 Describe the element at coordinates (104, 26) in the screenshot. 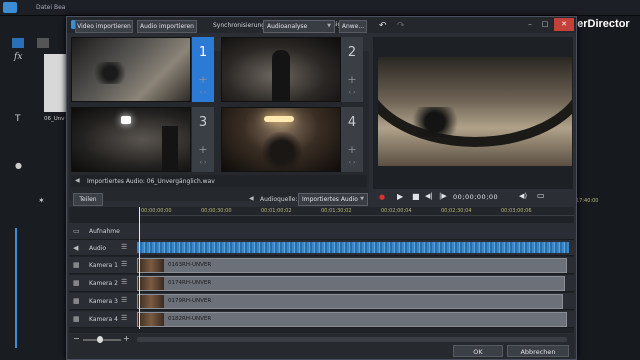

I see `import-video-button: Video importieren` at that location.